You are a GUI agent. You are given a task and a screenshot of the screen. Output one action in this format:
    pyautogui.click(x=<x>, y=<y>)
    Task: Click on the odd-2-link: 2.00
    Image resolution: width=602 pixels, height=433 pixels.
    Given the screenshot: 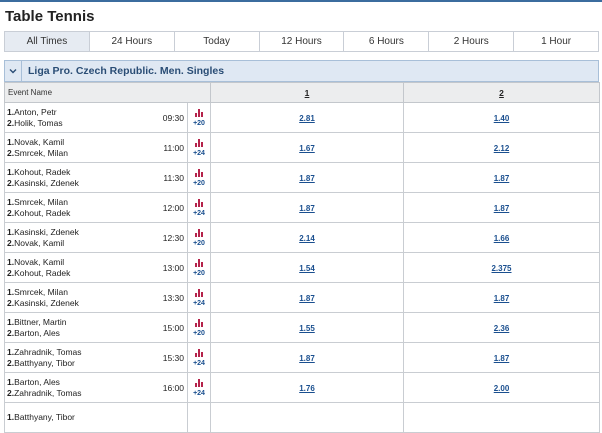 What is the action you would take?
    pyautogui.click(x=502, y=388)
    